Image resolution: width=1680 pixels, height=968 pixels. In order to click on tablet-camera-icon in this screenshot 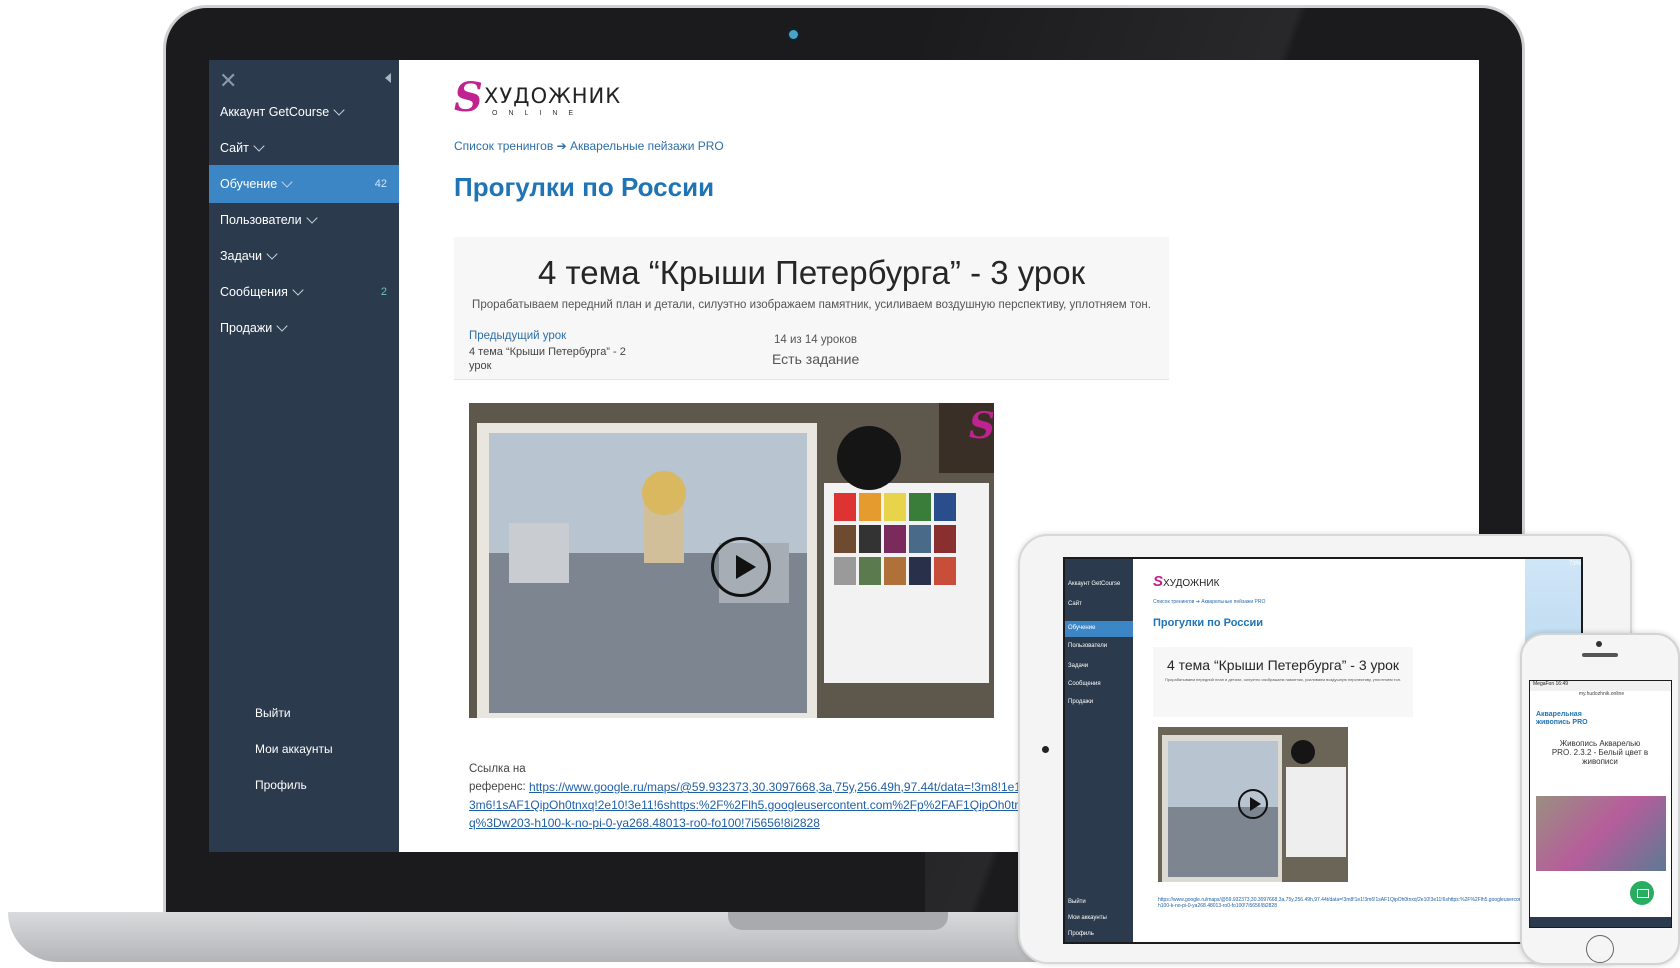, I will do `click(1045, 749)`.